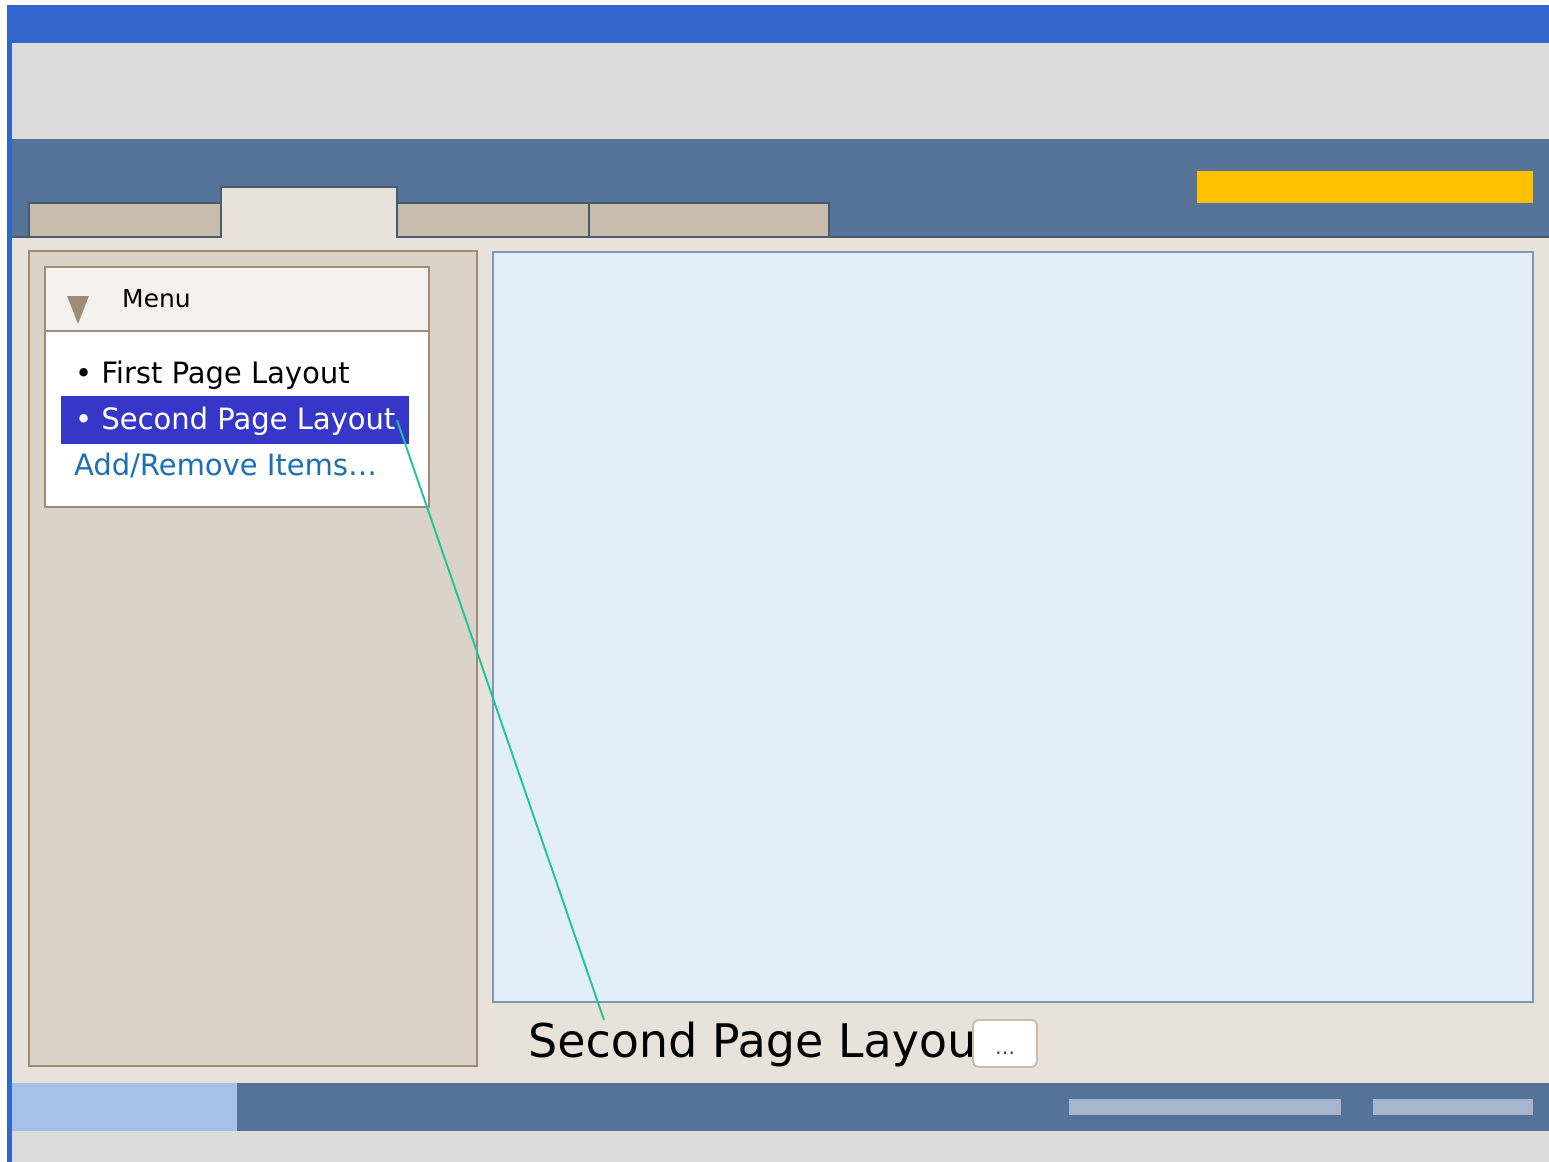 The height and width of the screenshot is (1162, 1549). I want to click on active-tab-join, so click(309, 236).